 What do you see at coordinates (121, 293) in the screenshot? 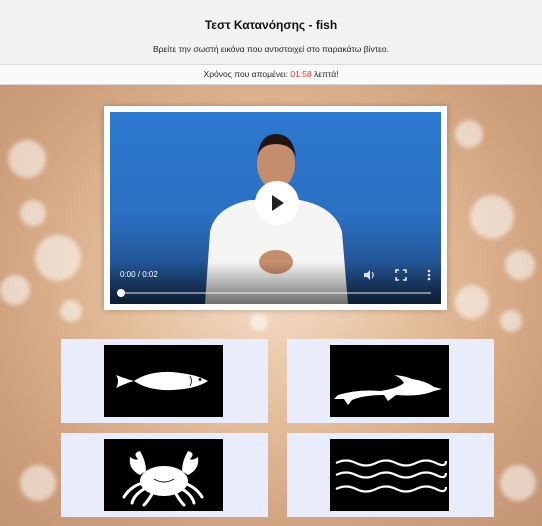
I see `progress-knob` at bounding box center [121, 293].